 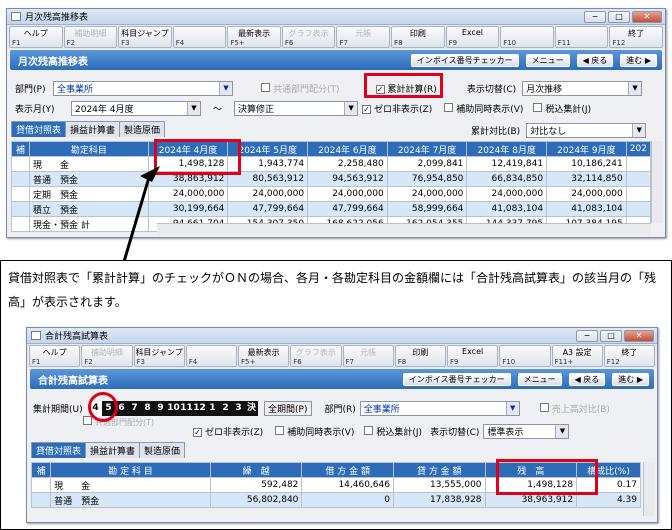 I want to click on tab-bs: 貸借対照表, so click(x=59, y=450).